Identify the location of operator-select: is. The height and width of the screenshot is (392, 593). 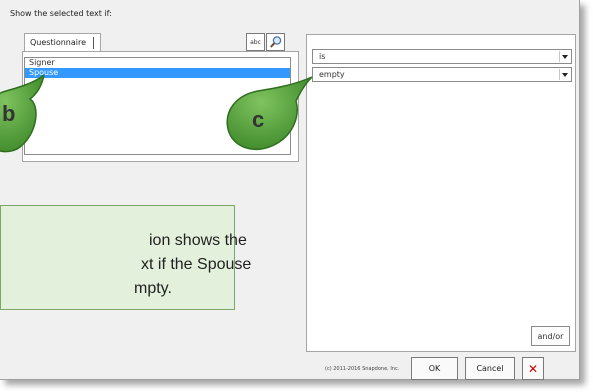
(442, 56).